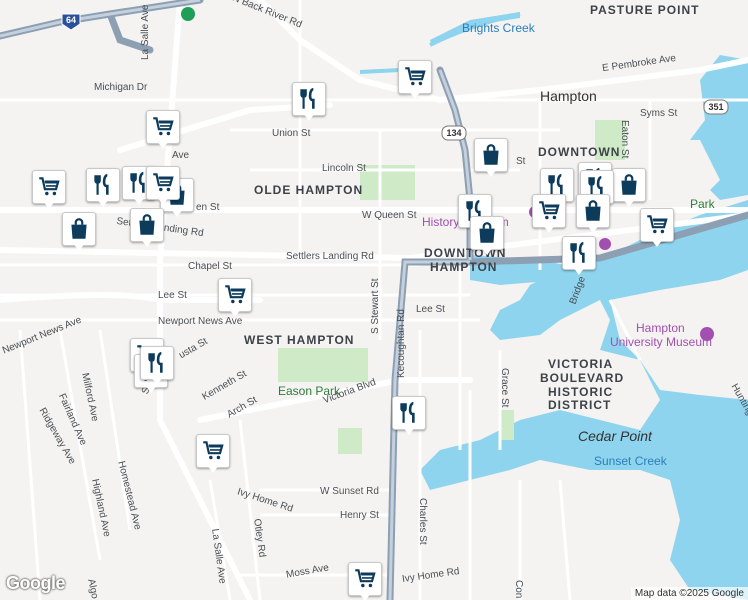 This screenshot has height=600, width=748. I want to click on street-label-kecoughtan: Kecoughtan Rd, so click(401, 343).